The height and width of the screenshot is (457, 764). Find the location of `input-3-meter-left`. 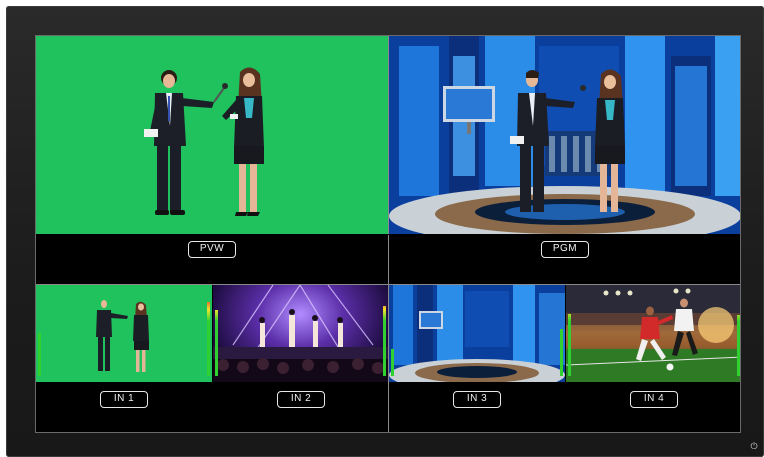

input-3-meter-left is located at coordinates (392, 337).